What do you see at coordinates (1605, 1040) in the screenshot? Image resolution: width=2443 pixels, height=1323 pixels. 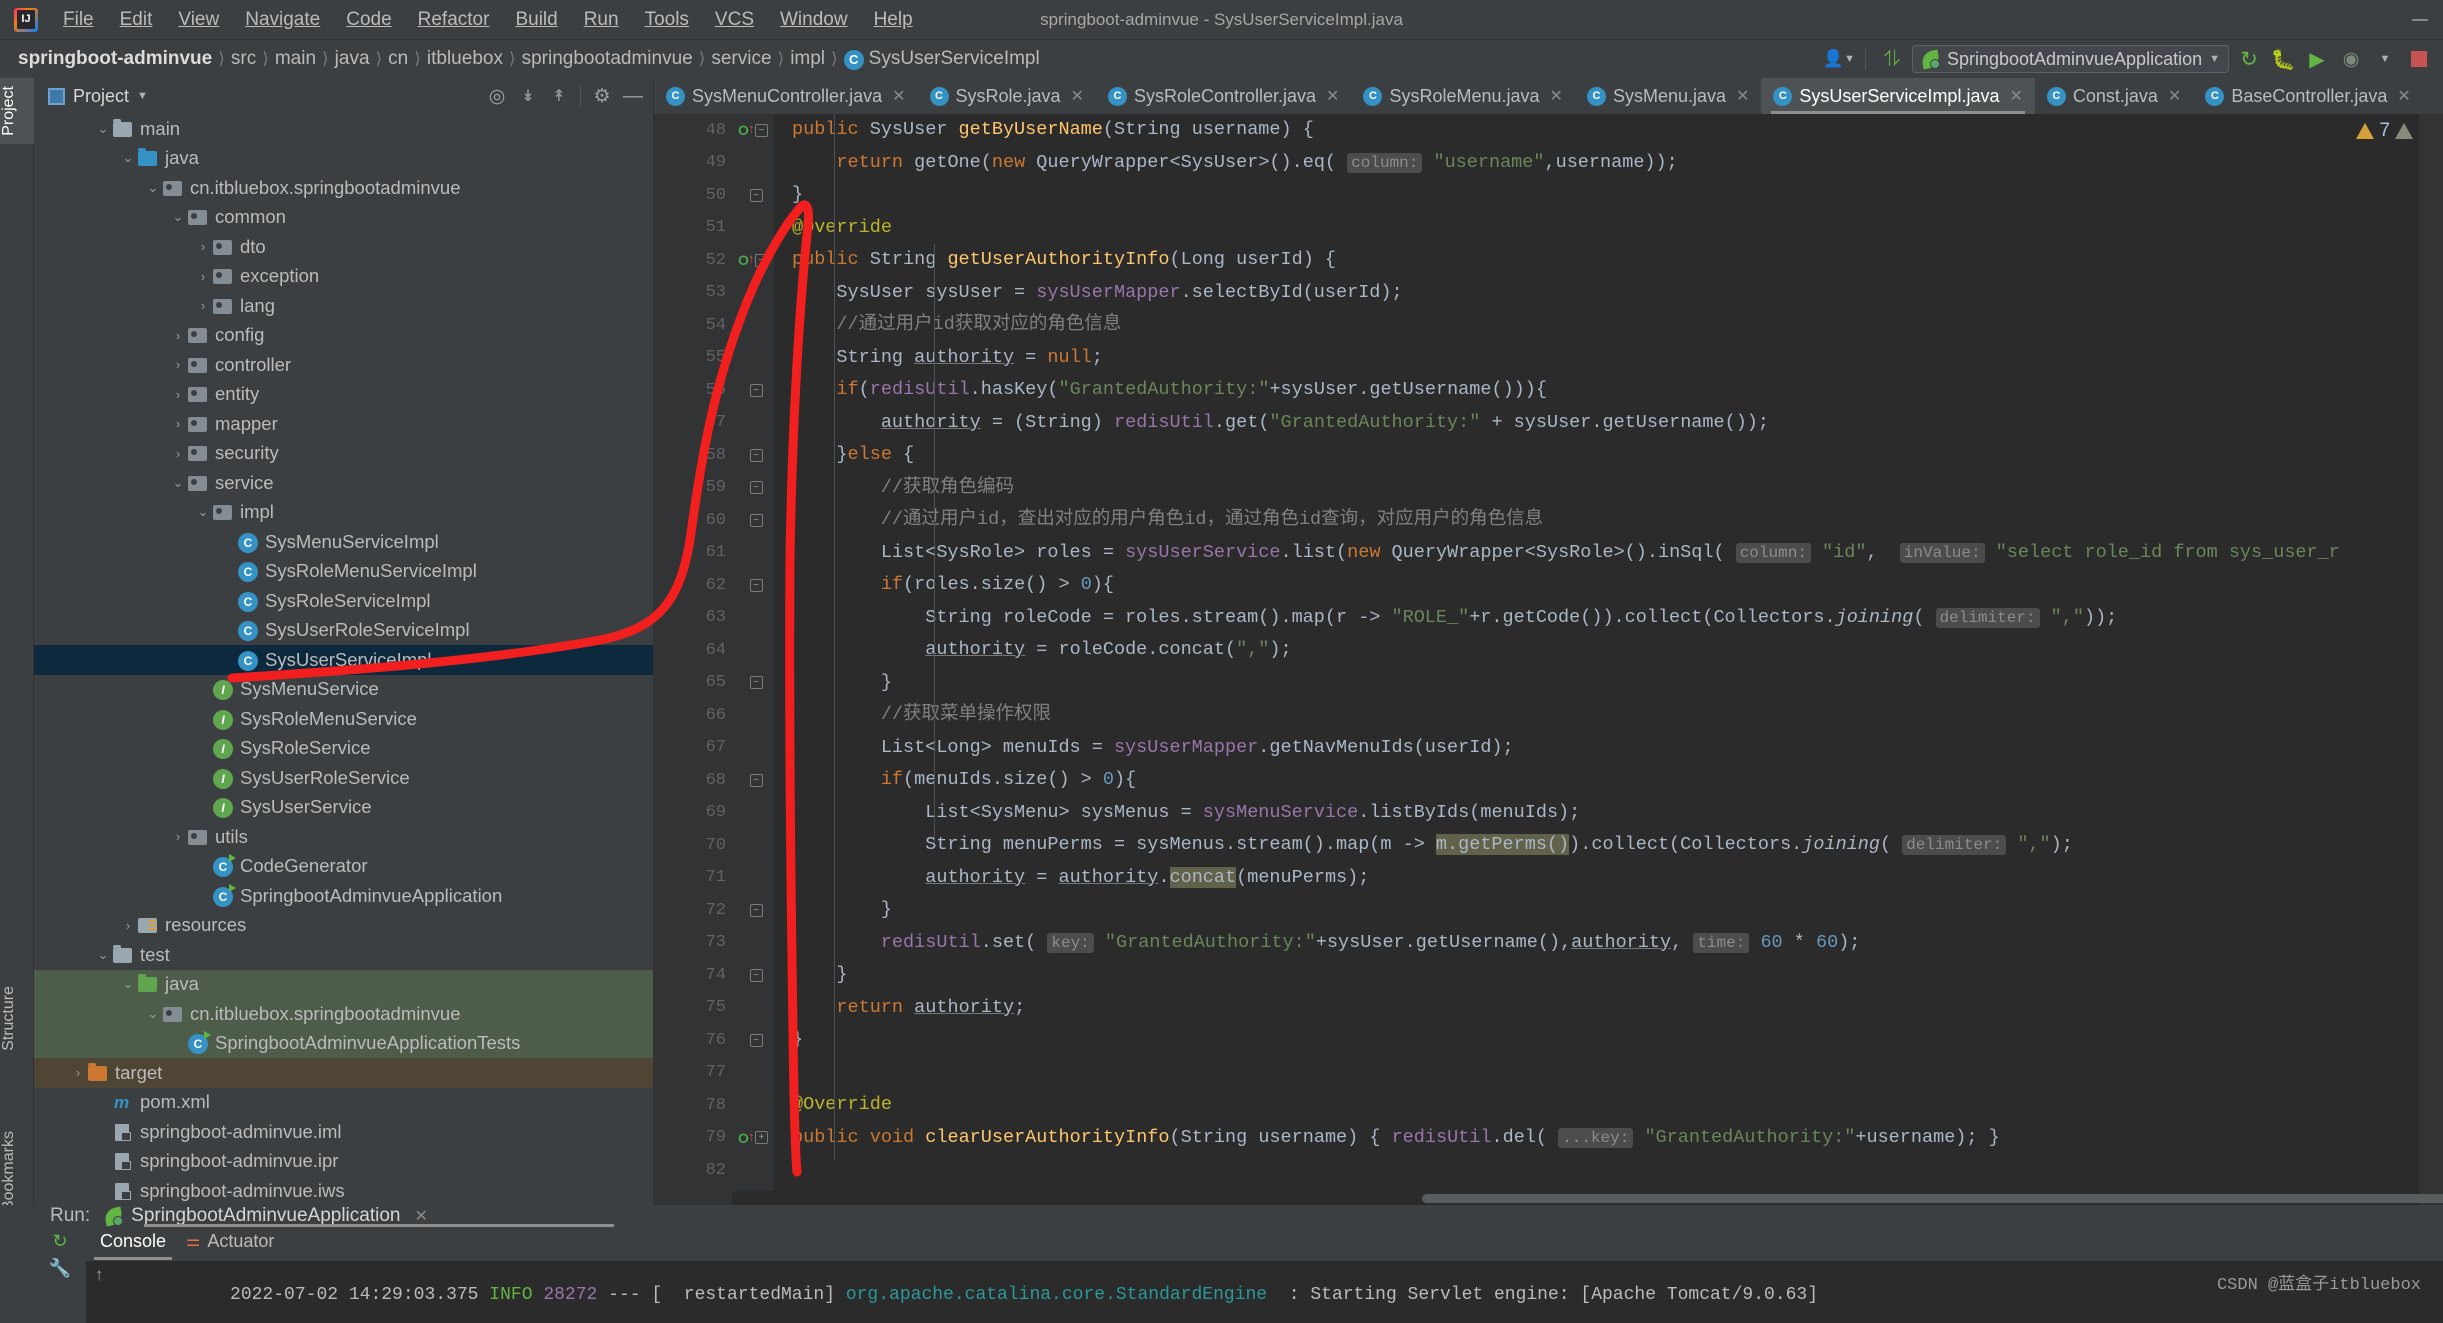 I see `code-line-76: }` at bounding box center [1605, 1040].